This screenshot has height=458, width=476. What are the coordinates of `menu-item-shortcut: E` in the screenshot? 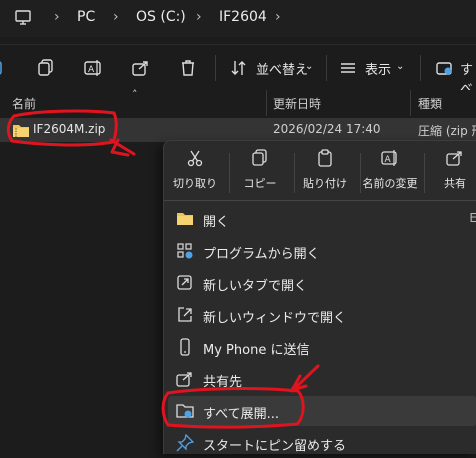 It's located at (472, 218).